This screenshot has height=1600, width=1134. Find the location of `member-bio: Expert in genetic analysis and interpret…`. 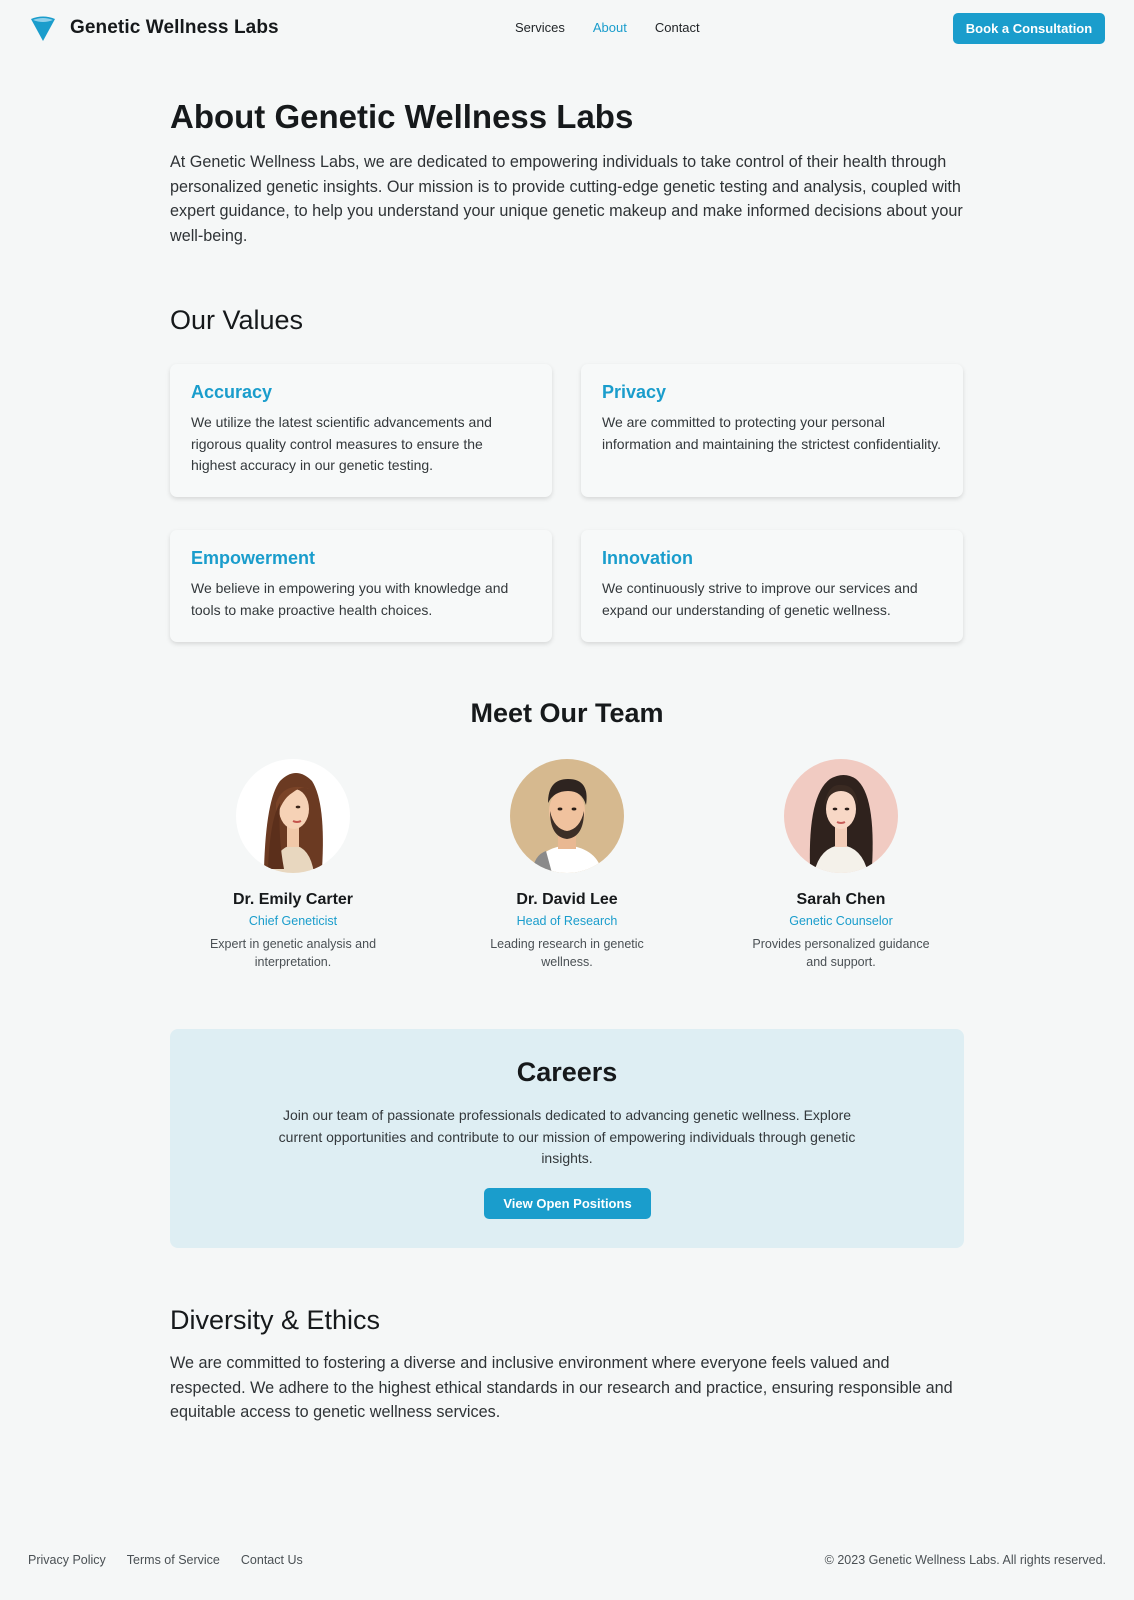

member-bio: Expert in genetic analysis and interpret… is located at coordinates (293, 953).